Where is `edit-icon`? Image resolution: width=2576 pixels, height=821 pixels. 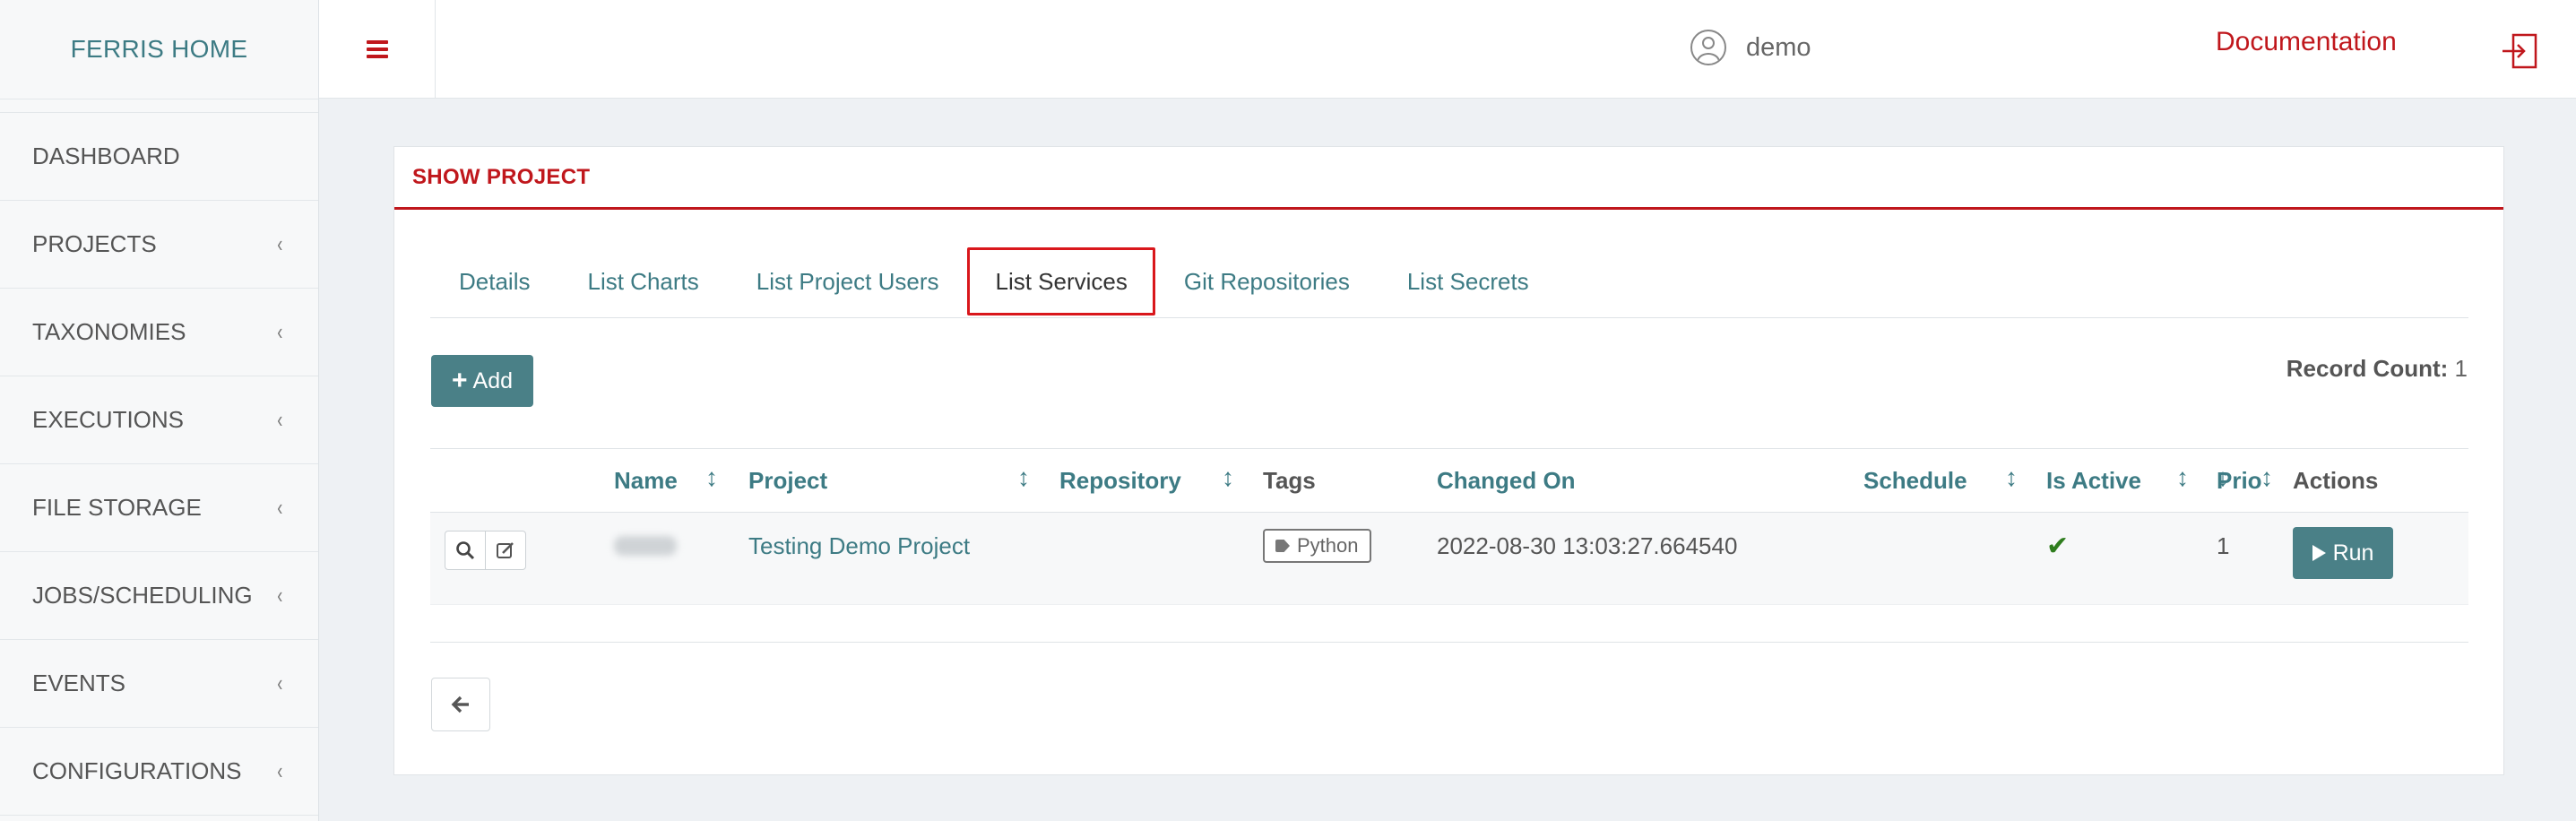
edit-icon is located at coordinates (505, 550).